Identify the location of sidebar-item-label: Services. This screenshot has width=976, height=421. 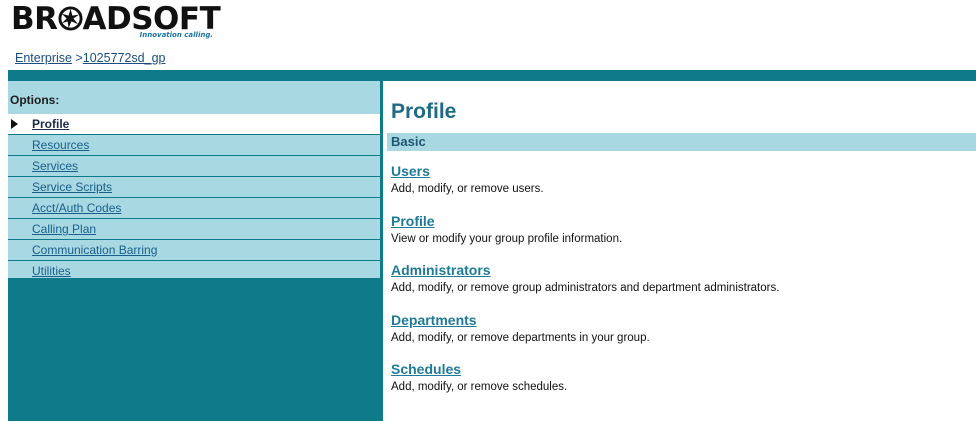
(55, 166).